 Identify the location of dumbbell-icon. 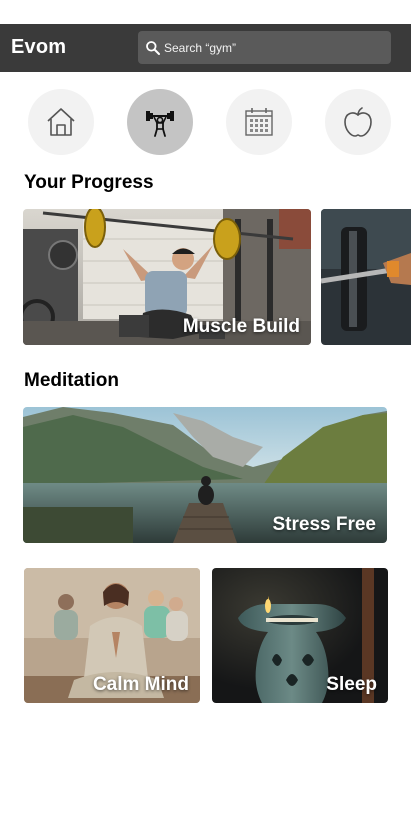
(160, 124).